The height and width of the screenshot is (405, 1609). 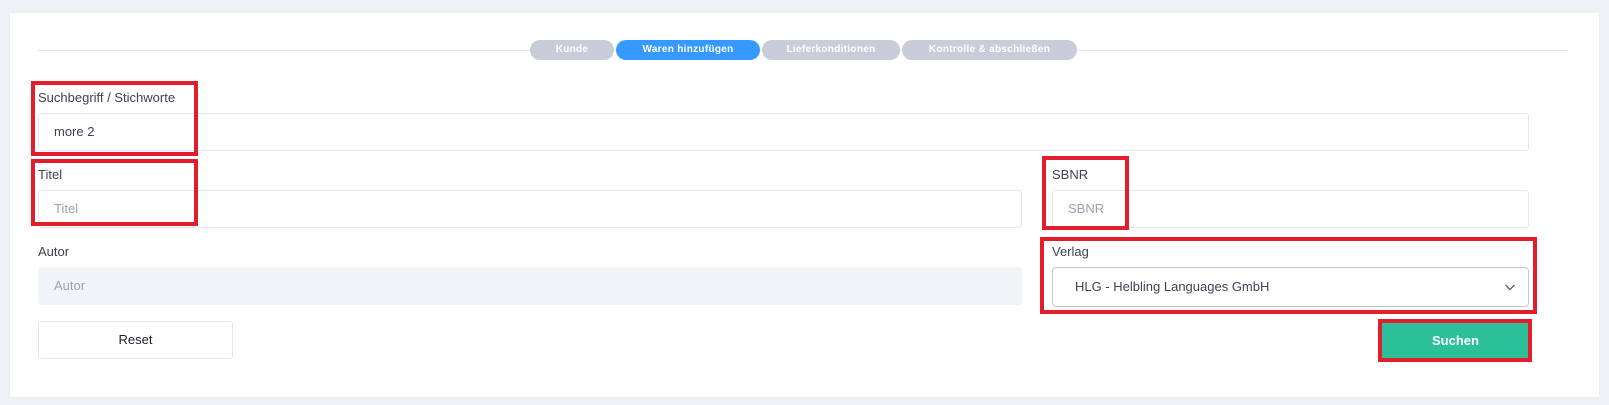 I want to click on search-input: more 2, so click(x=783, y=132).